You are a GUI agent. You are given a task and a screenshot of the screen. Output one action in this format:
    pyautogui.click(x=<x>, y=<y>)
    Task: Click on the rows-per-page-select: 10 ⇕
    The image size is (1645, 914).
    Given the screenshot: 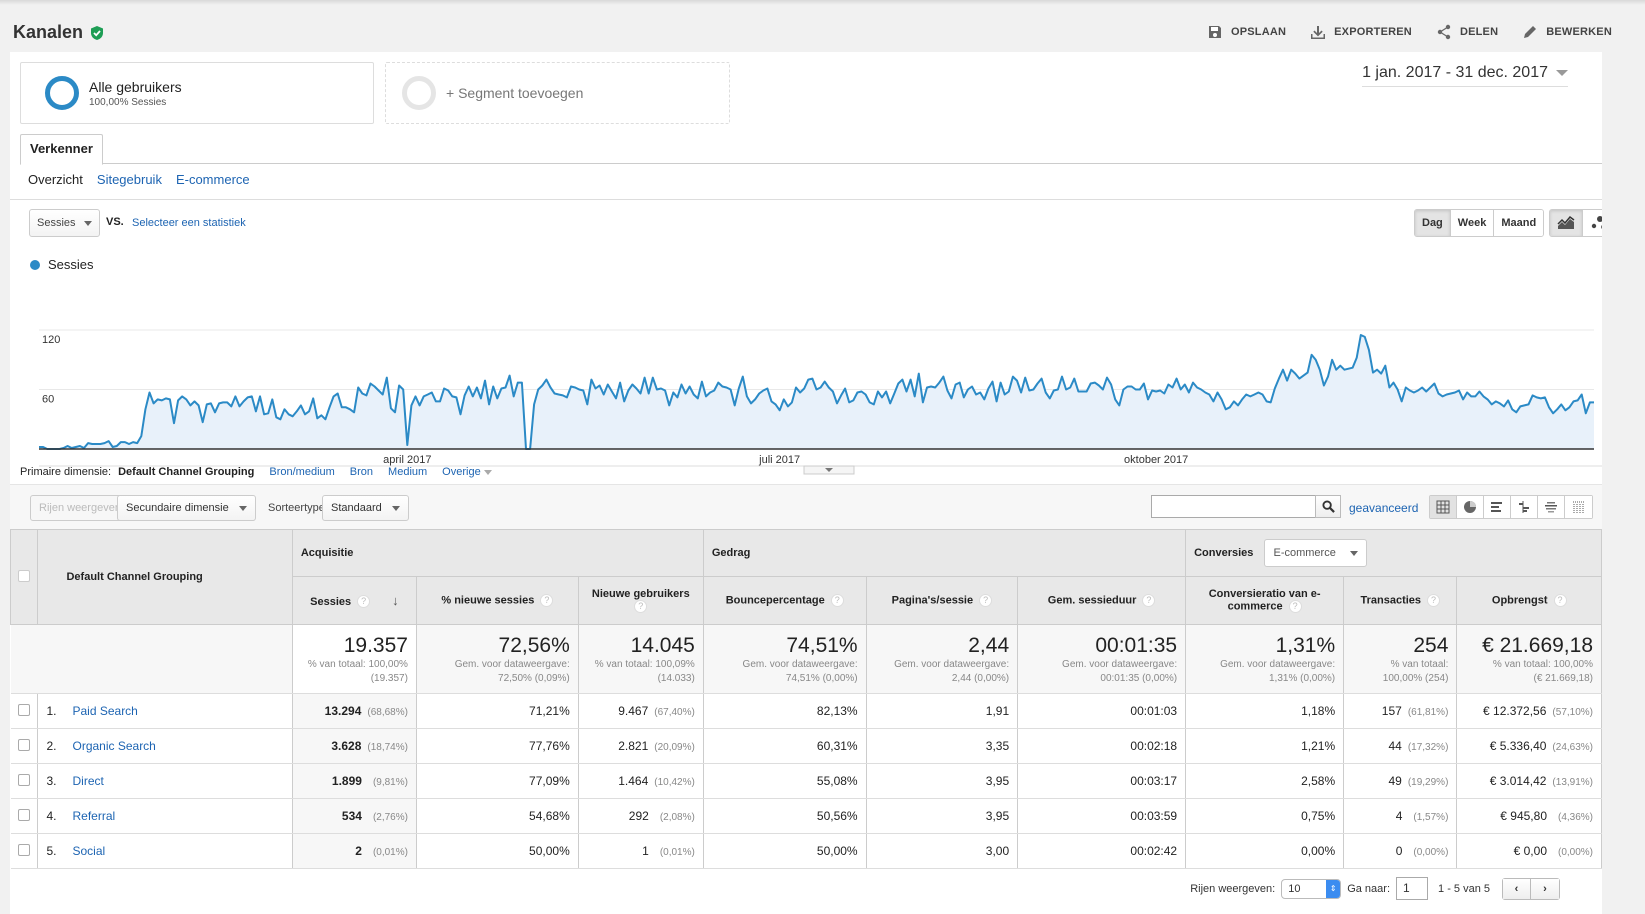 What is the action you would take?
    pyautogui.click(x=1311, y=888)
    